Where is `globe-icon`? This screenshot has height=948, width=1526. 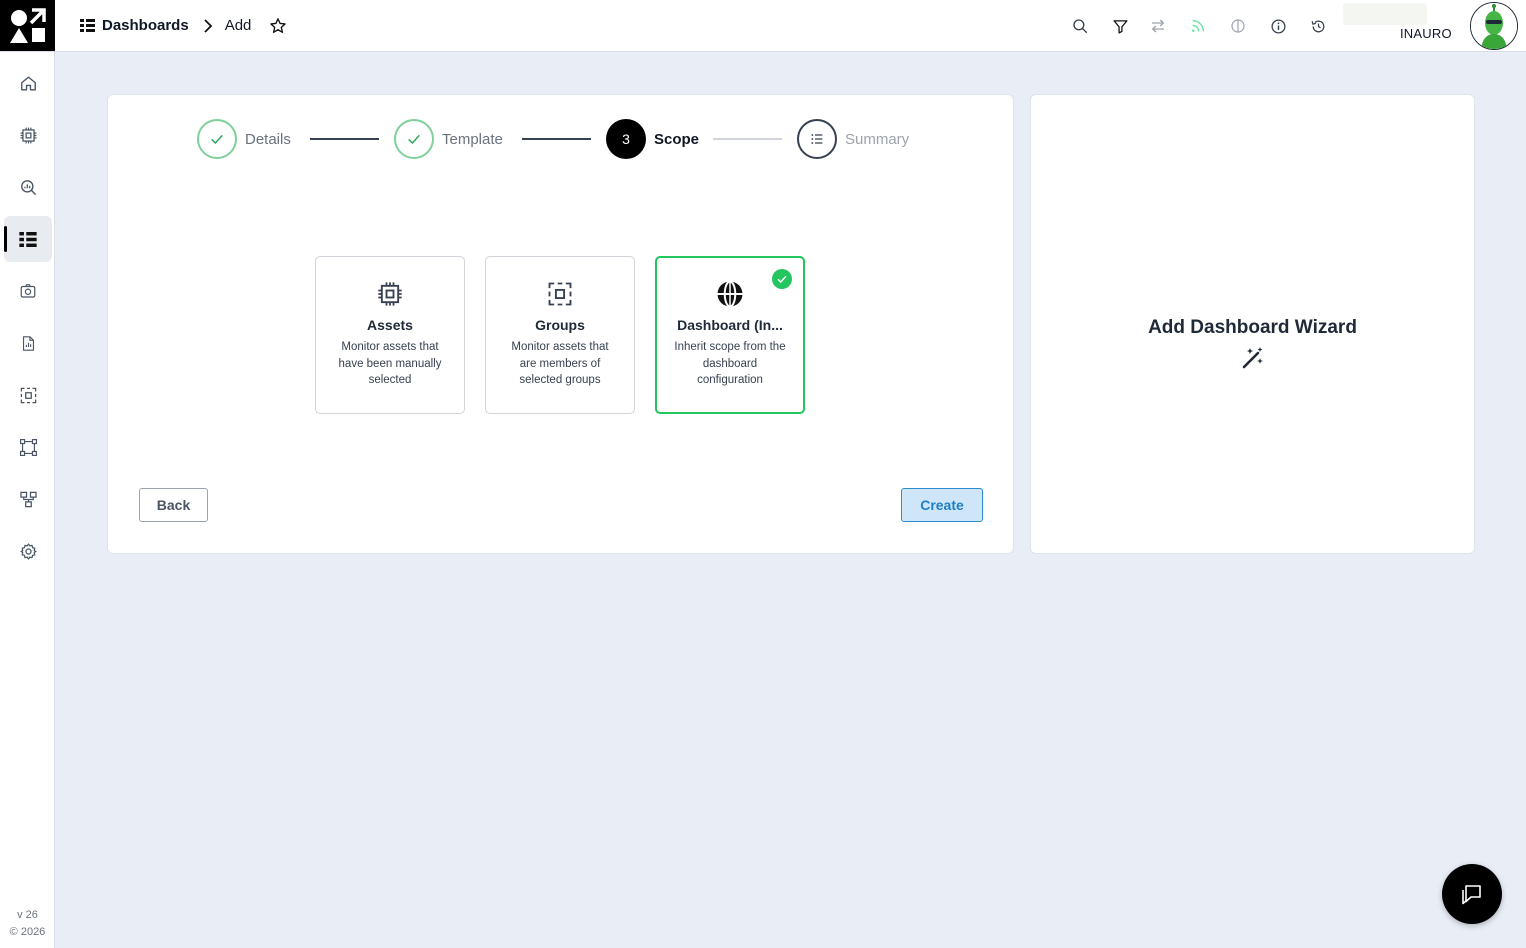 globe-icon is located at coordinates (730, 294).